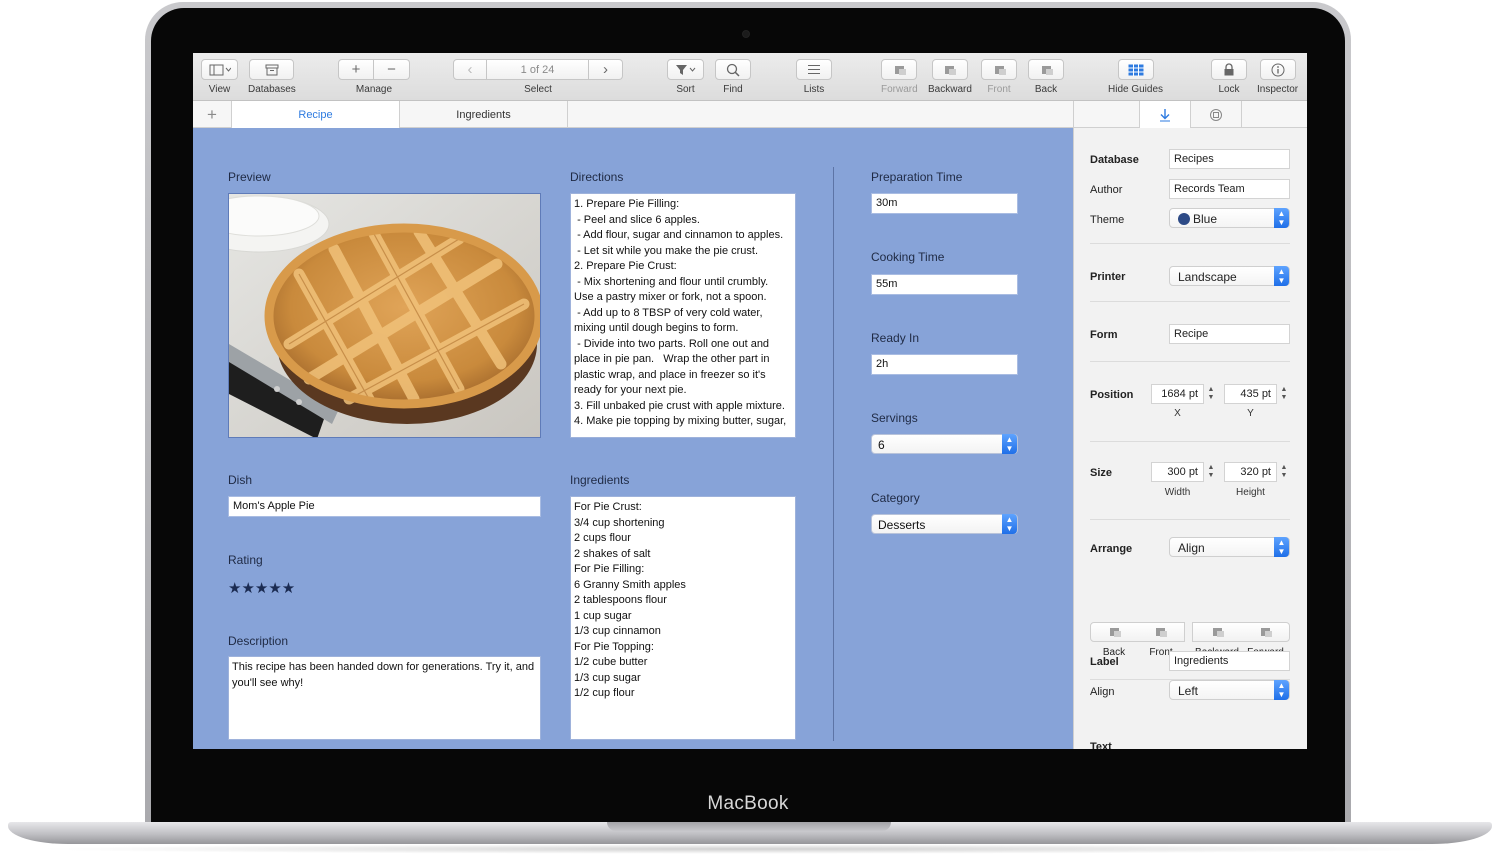  What do you see at coordinates (1215, 114) in the screenshot?
I see `tab-arrange` at bounding box center [1215, 114].